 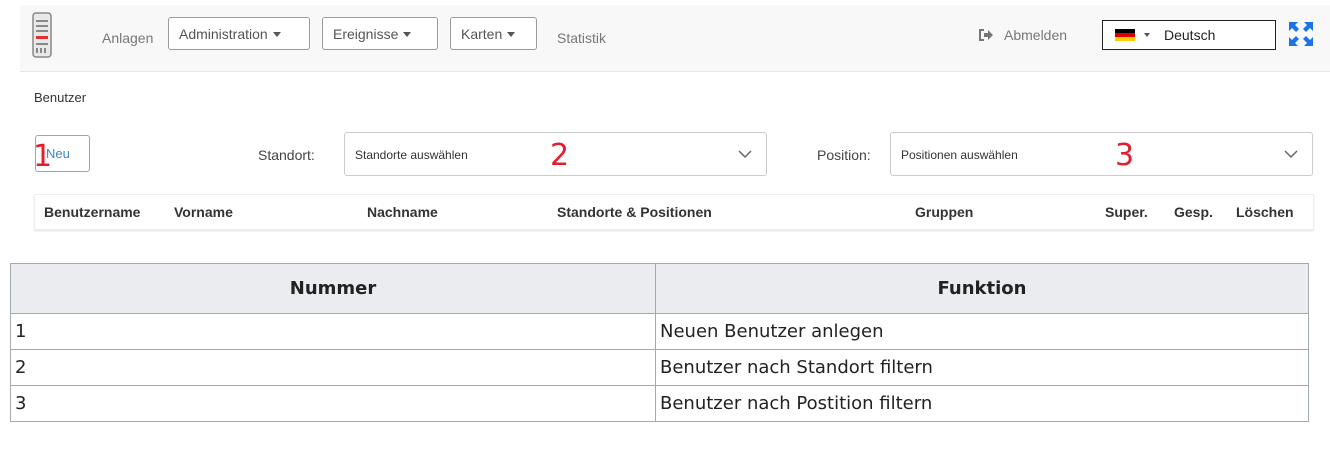 I want to click on col-super: Super., so click(x=1126, y=212).